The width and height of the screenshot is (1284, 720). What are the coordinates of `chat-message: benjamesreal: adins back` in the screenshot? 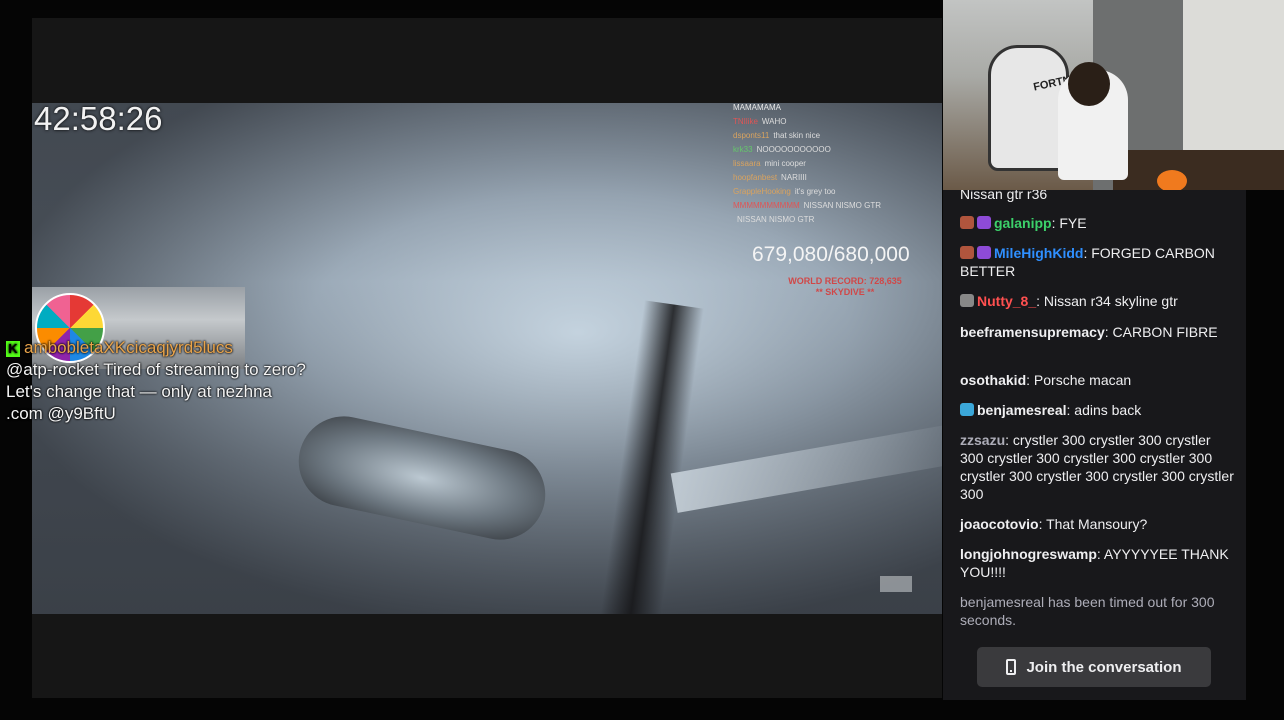 It's located at (1097, 410).